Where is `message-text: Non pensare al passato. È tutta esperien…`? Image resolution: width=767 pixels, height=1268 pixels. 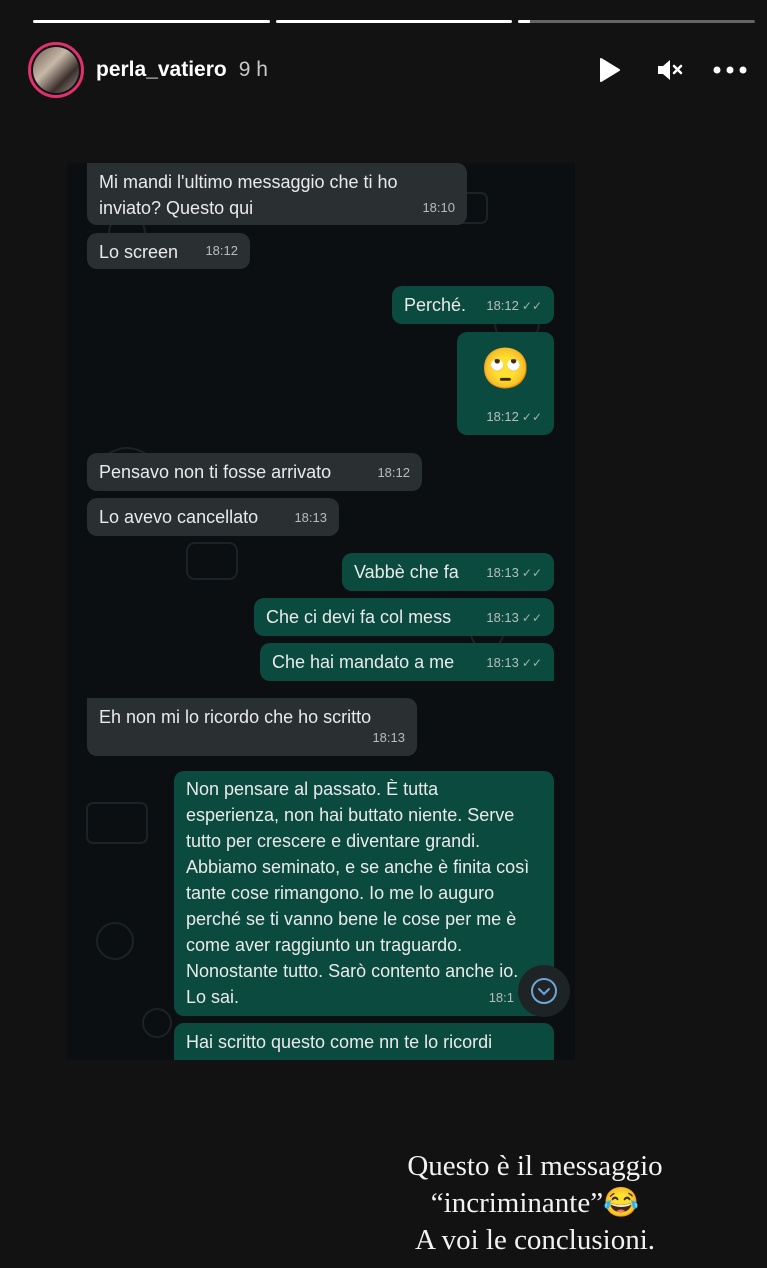 message-text: Non pensare al passato. È tutta esperien… is located at coordinates (358, 893).